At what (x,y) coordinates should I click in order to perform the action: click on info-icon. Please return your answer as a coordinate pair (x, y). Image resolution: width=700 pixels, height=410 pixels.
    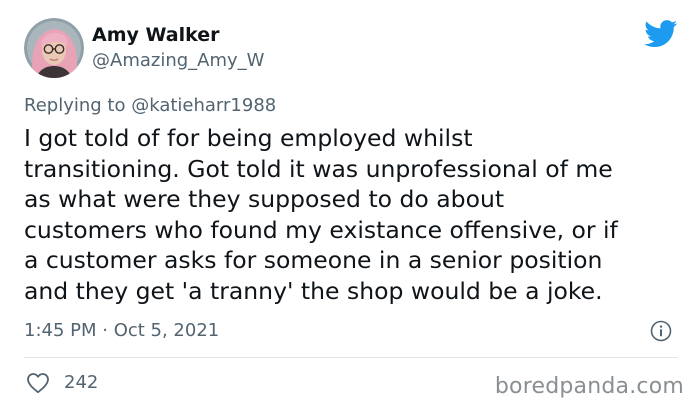
    Looking at the image, I should click on (661, 331).